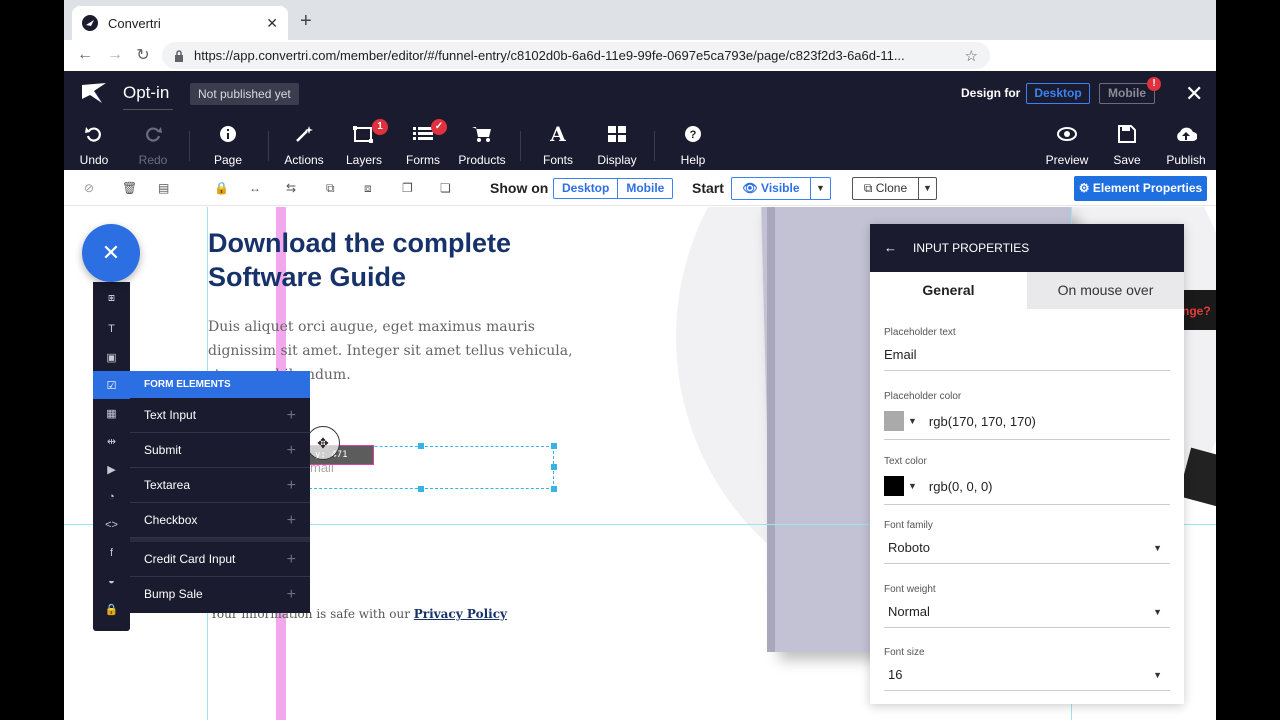 This screenshot has height=720, width=1280. Describe the element at coordinates (91, 188) in the screenshot. I see `hide-icon: ⊘` at that location.